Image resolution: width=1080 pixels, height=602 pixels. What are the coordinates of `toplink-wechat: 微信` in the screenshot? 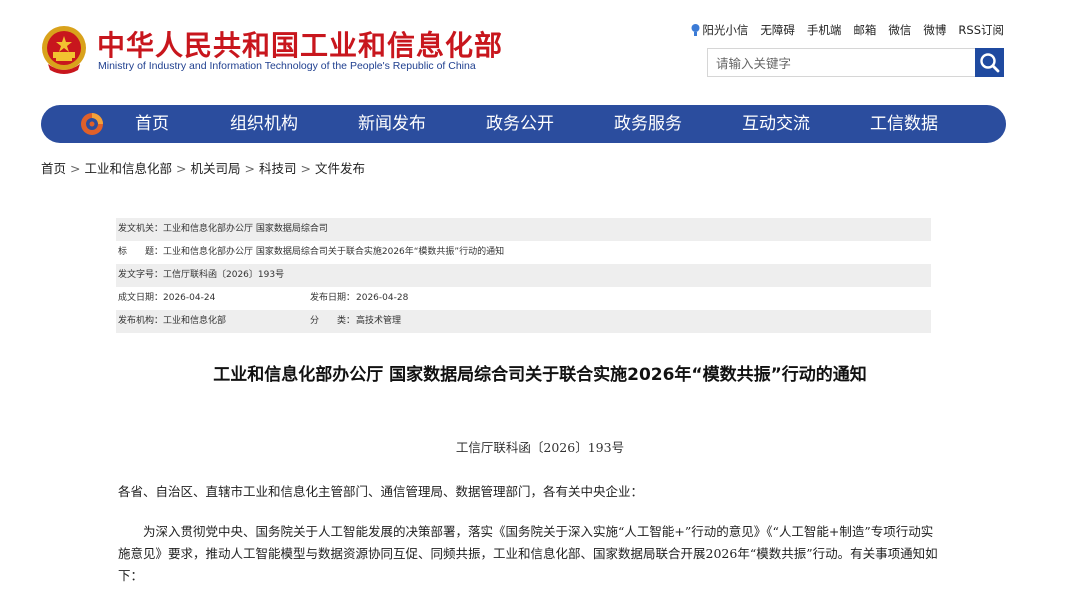 It's located at (899, 30).